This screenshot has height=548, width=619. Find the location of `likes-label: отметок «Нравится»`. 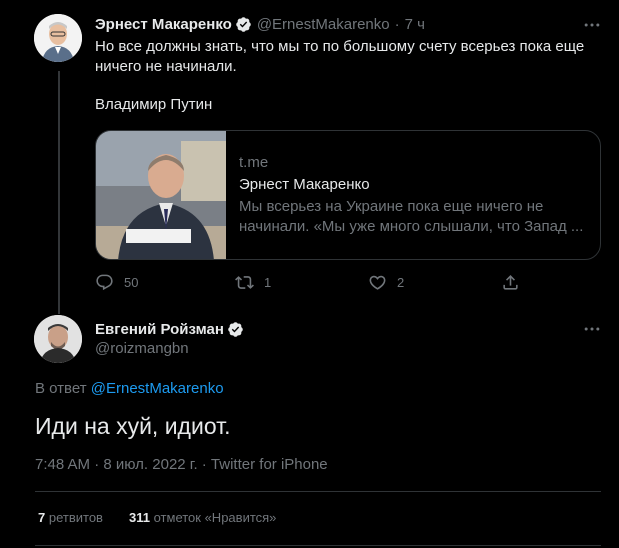

likes-label: отметок «Нравится» is located at coordinates (215, 517).